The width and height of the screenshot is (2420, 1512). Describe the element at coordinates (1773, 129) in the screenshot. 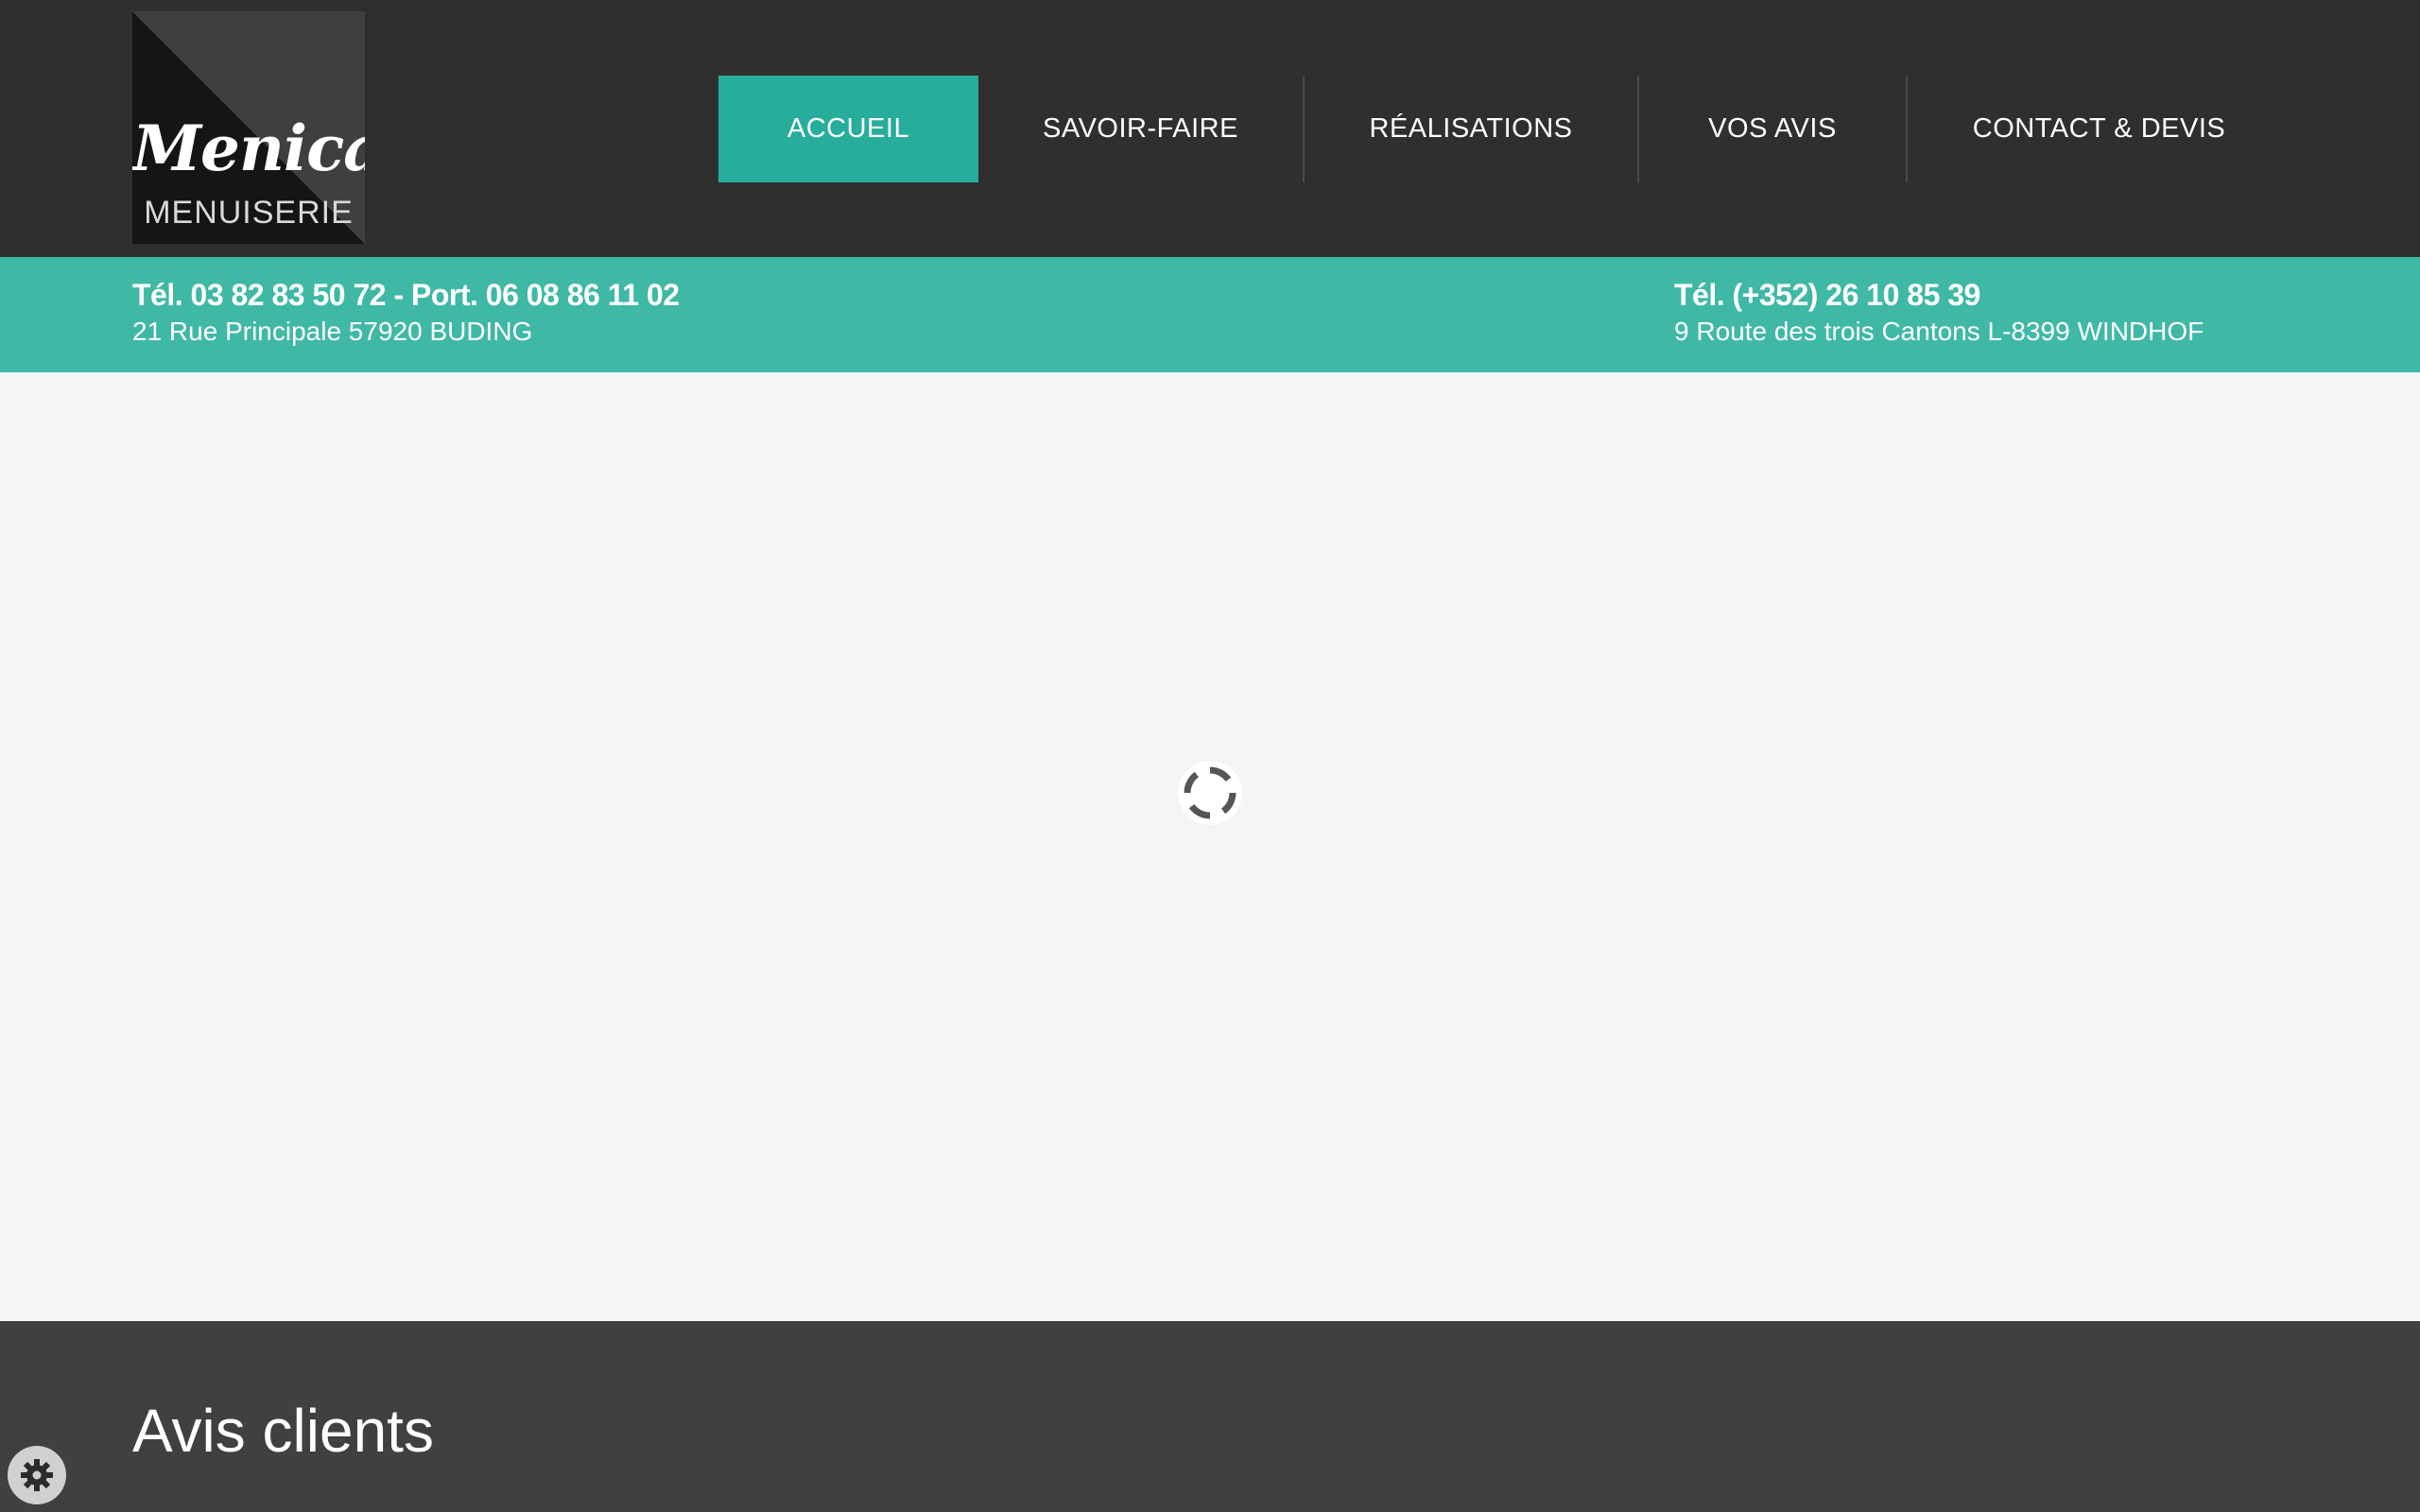

I see `nav-item-vos-avis: VOS AVIS` at that location.